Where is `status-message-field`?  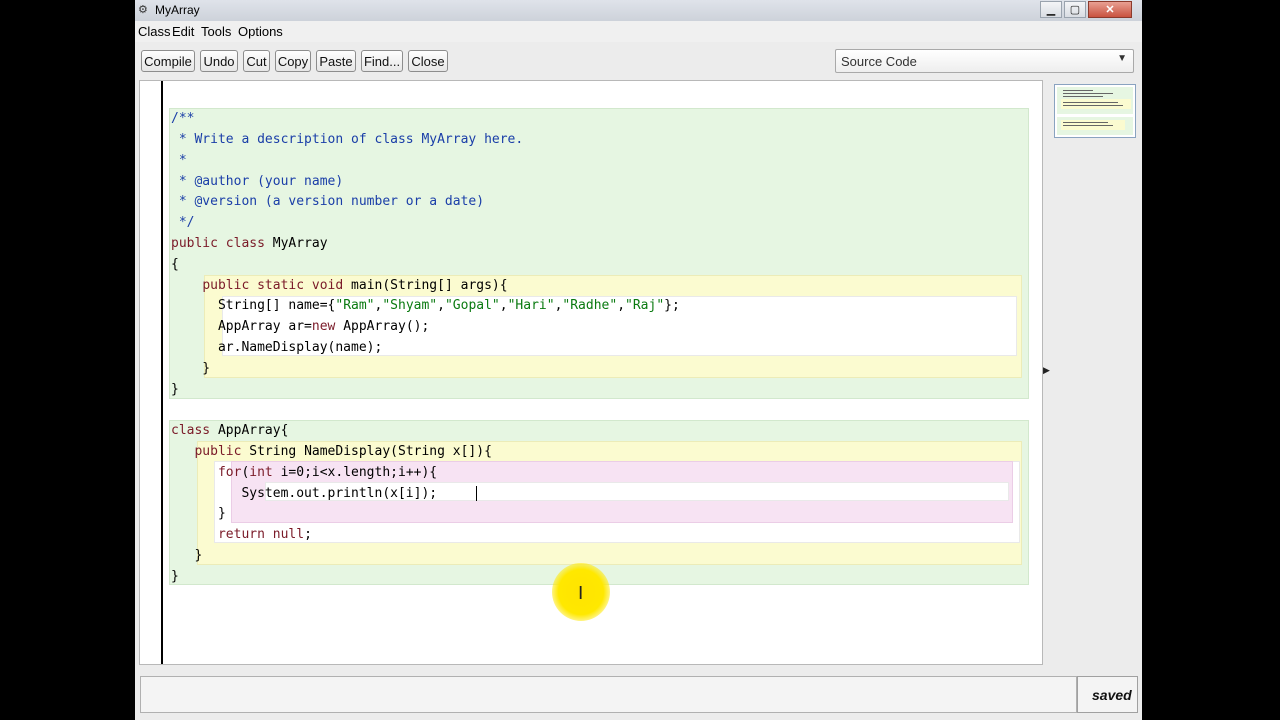 status-message-field is located at coordinates (608, 694).